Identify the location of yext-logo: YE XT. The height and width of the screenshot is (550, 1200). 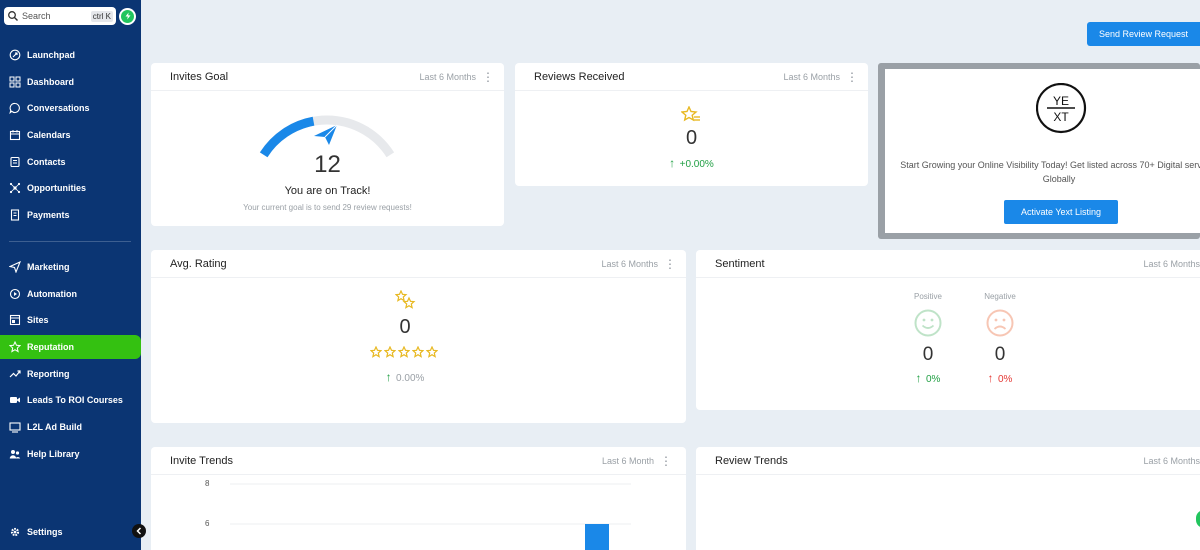
(1061, 108).